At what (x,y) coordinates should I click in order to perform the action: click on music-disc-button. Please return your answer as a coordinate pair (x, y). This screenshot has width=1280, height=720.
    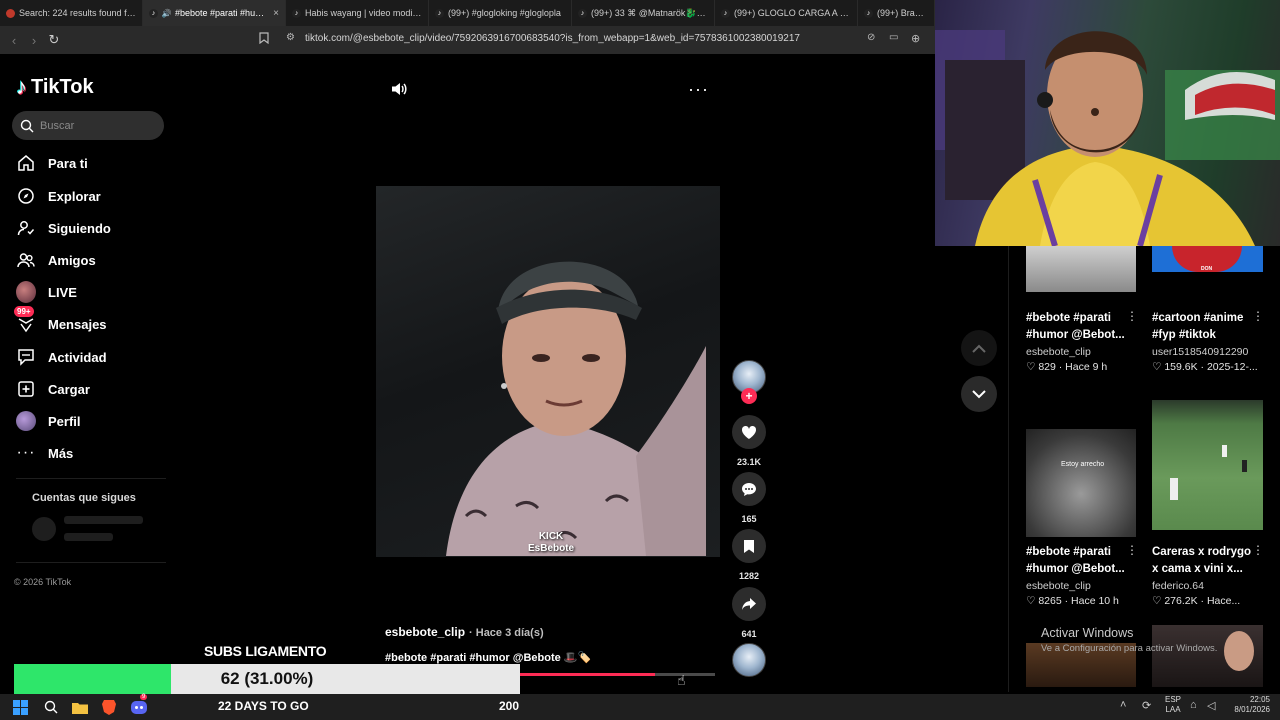
    Looking at the image, I should click on (749, 660).